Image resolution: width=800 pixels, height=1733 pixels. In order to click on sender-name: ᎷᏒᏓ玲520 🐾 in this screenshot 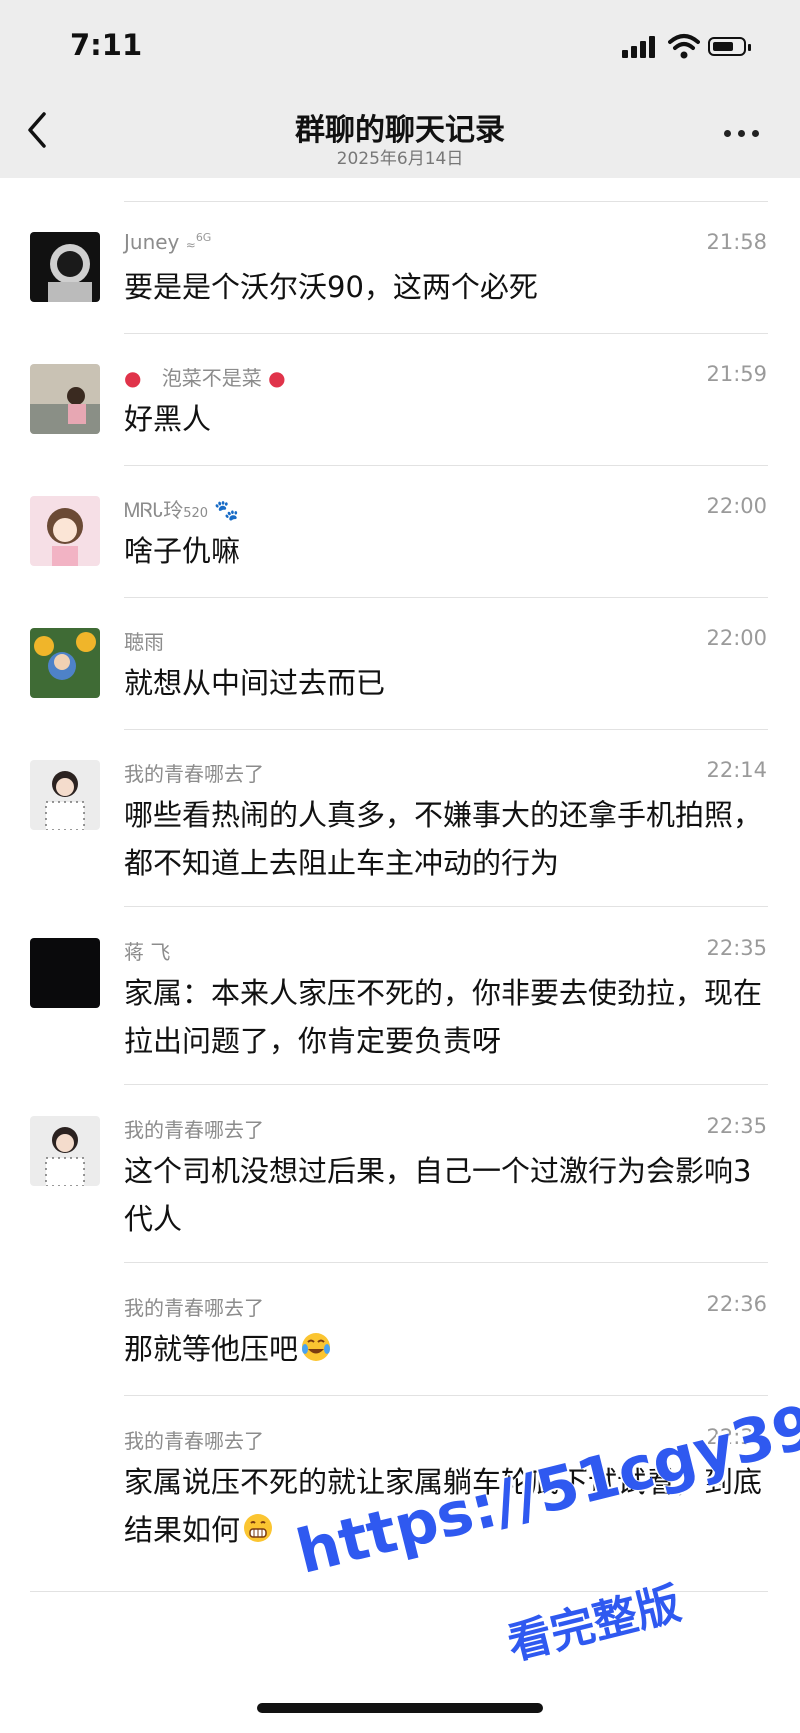, I will do `click(182, 510)`.